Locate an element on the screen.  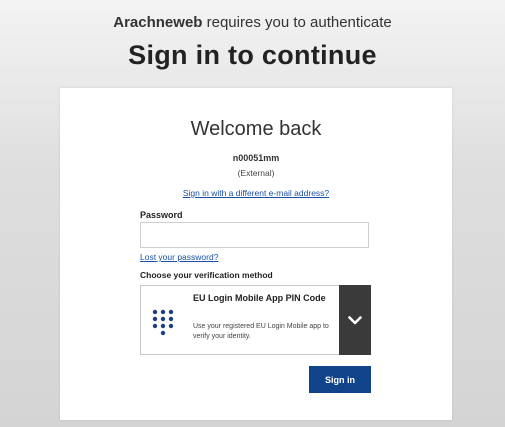
app-name: Arachneweb is located at coordinates (158, 22).